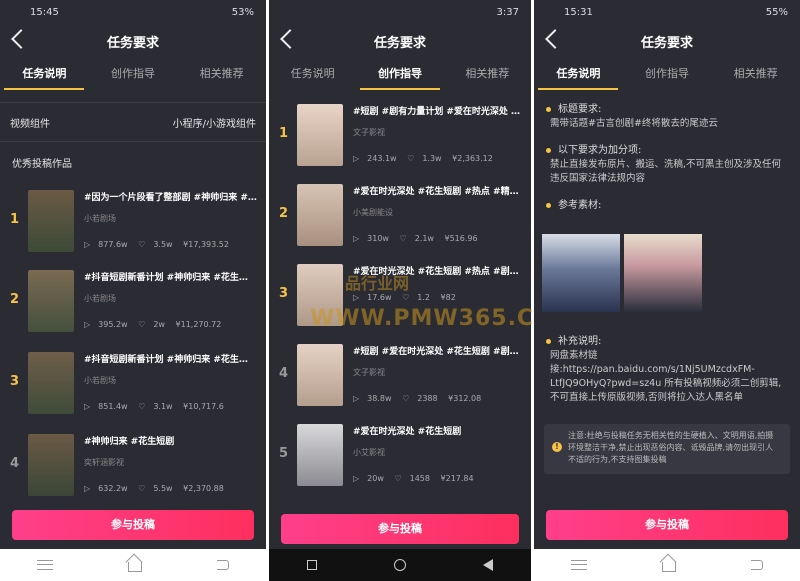 Image resolution: width=800 pixels, height=581 pixels. What do you see at coordinates (113, 324) in the screenshot?
I see `play-count: 395.2w` at bounding box center [113, 324].